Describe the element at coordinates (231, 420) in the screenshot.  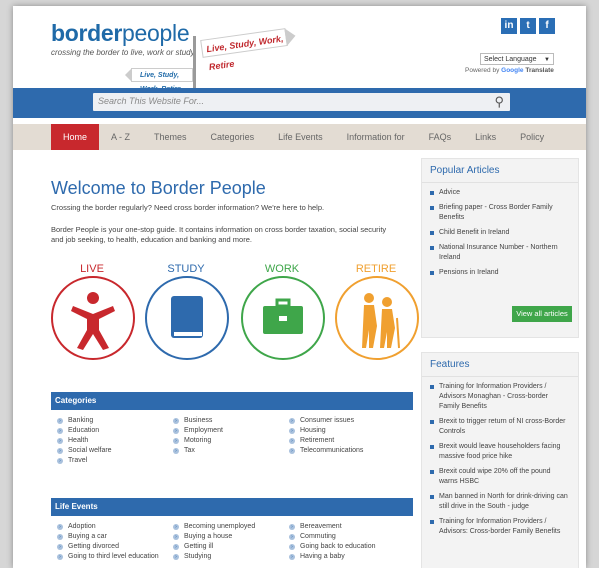
I see `list-item: › Business` at that location.